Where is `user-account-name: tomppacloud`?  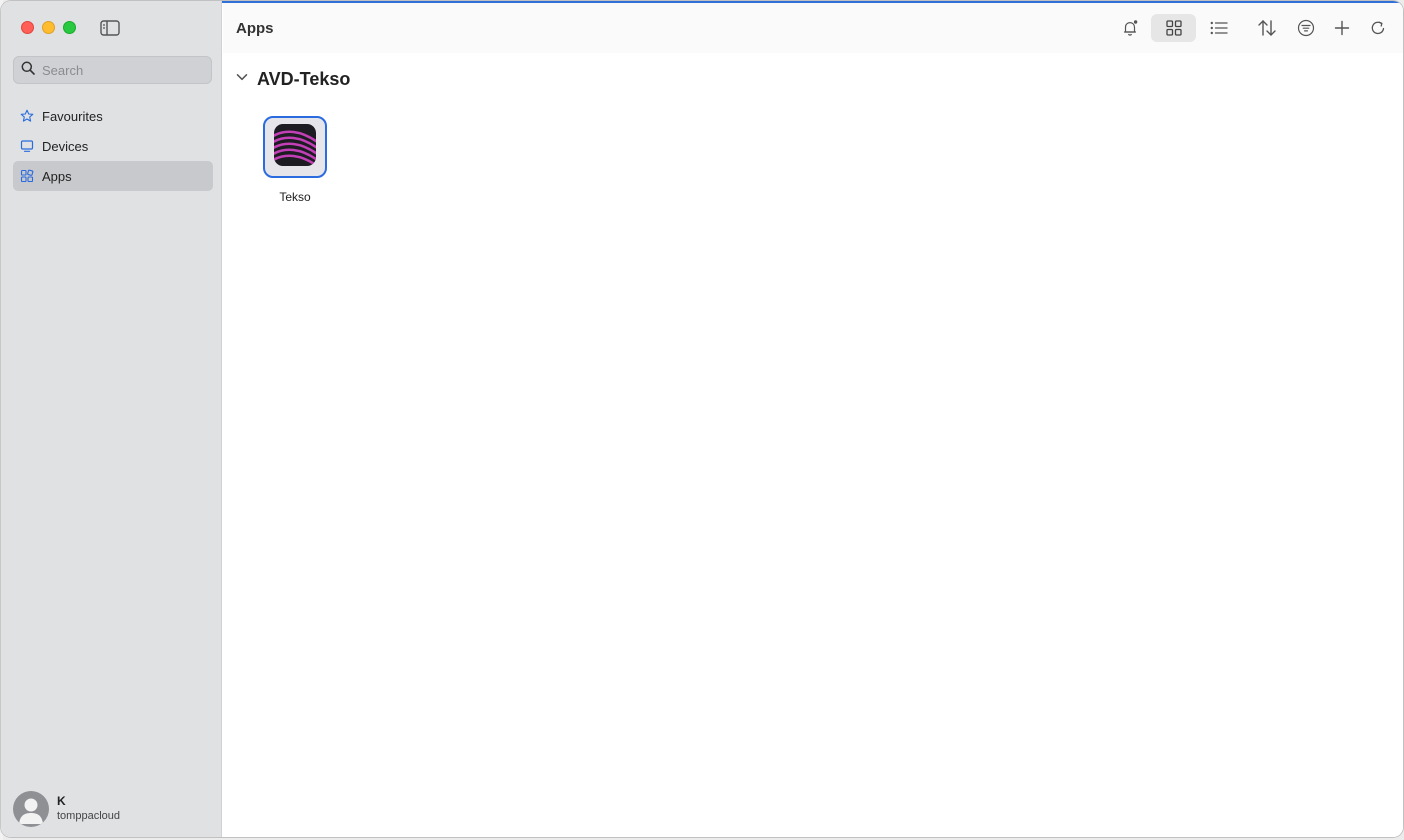
user-account-name: tomppacloud is located at coordinates (88, 816).